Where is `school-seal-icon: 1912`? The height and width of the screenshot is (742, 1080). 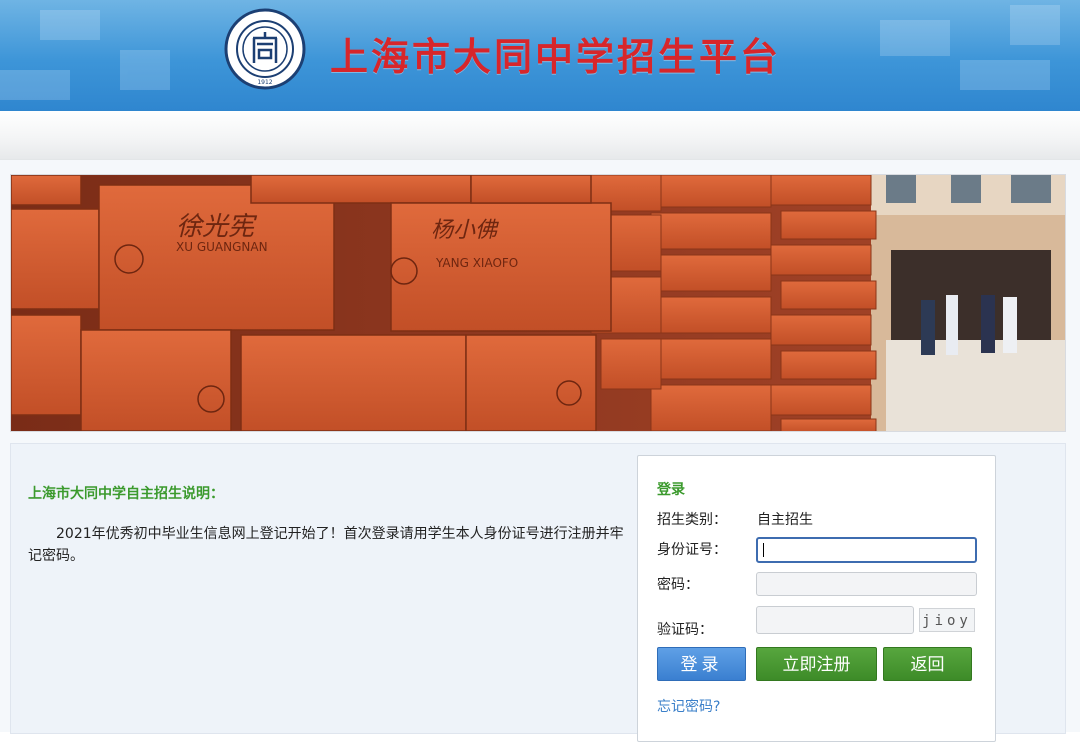 school-seal-icon: 1912 is located at coordinates (265, 49).